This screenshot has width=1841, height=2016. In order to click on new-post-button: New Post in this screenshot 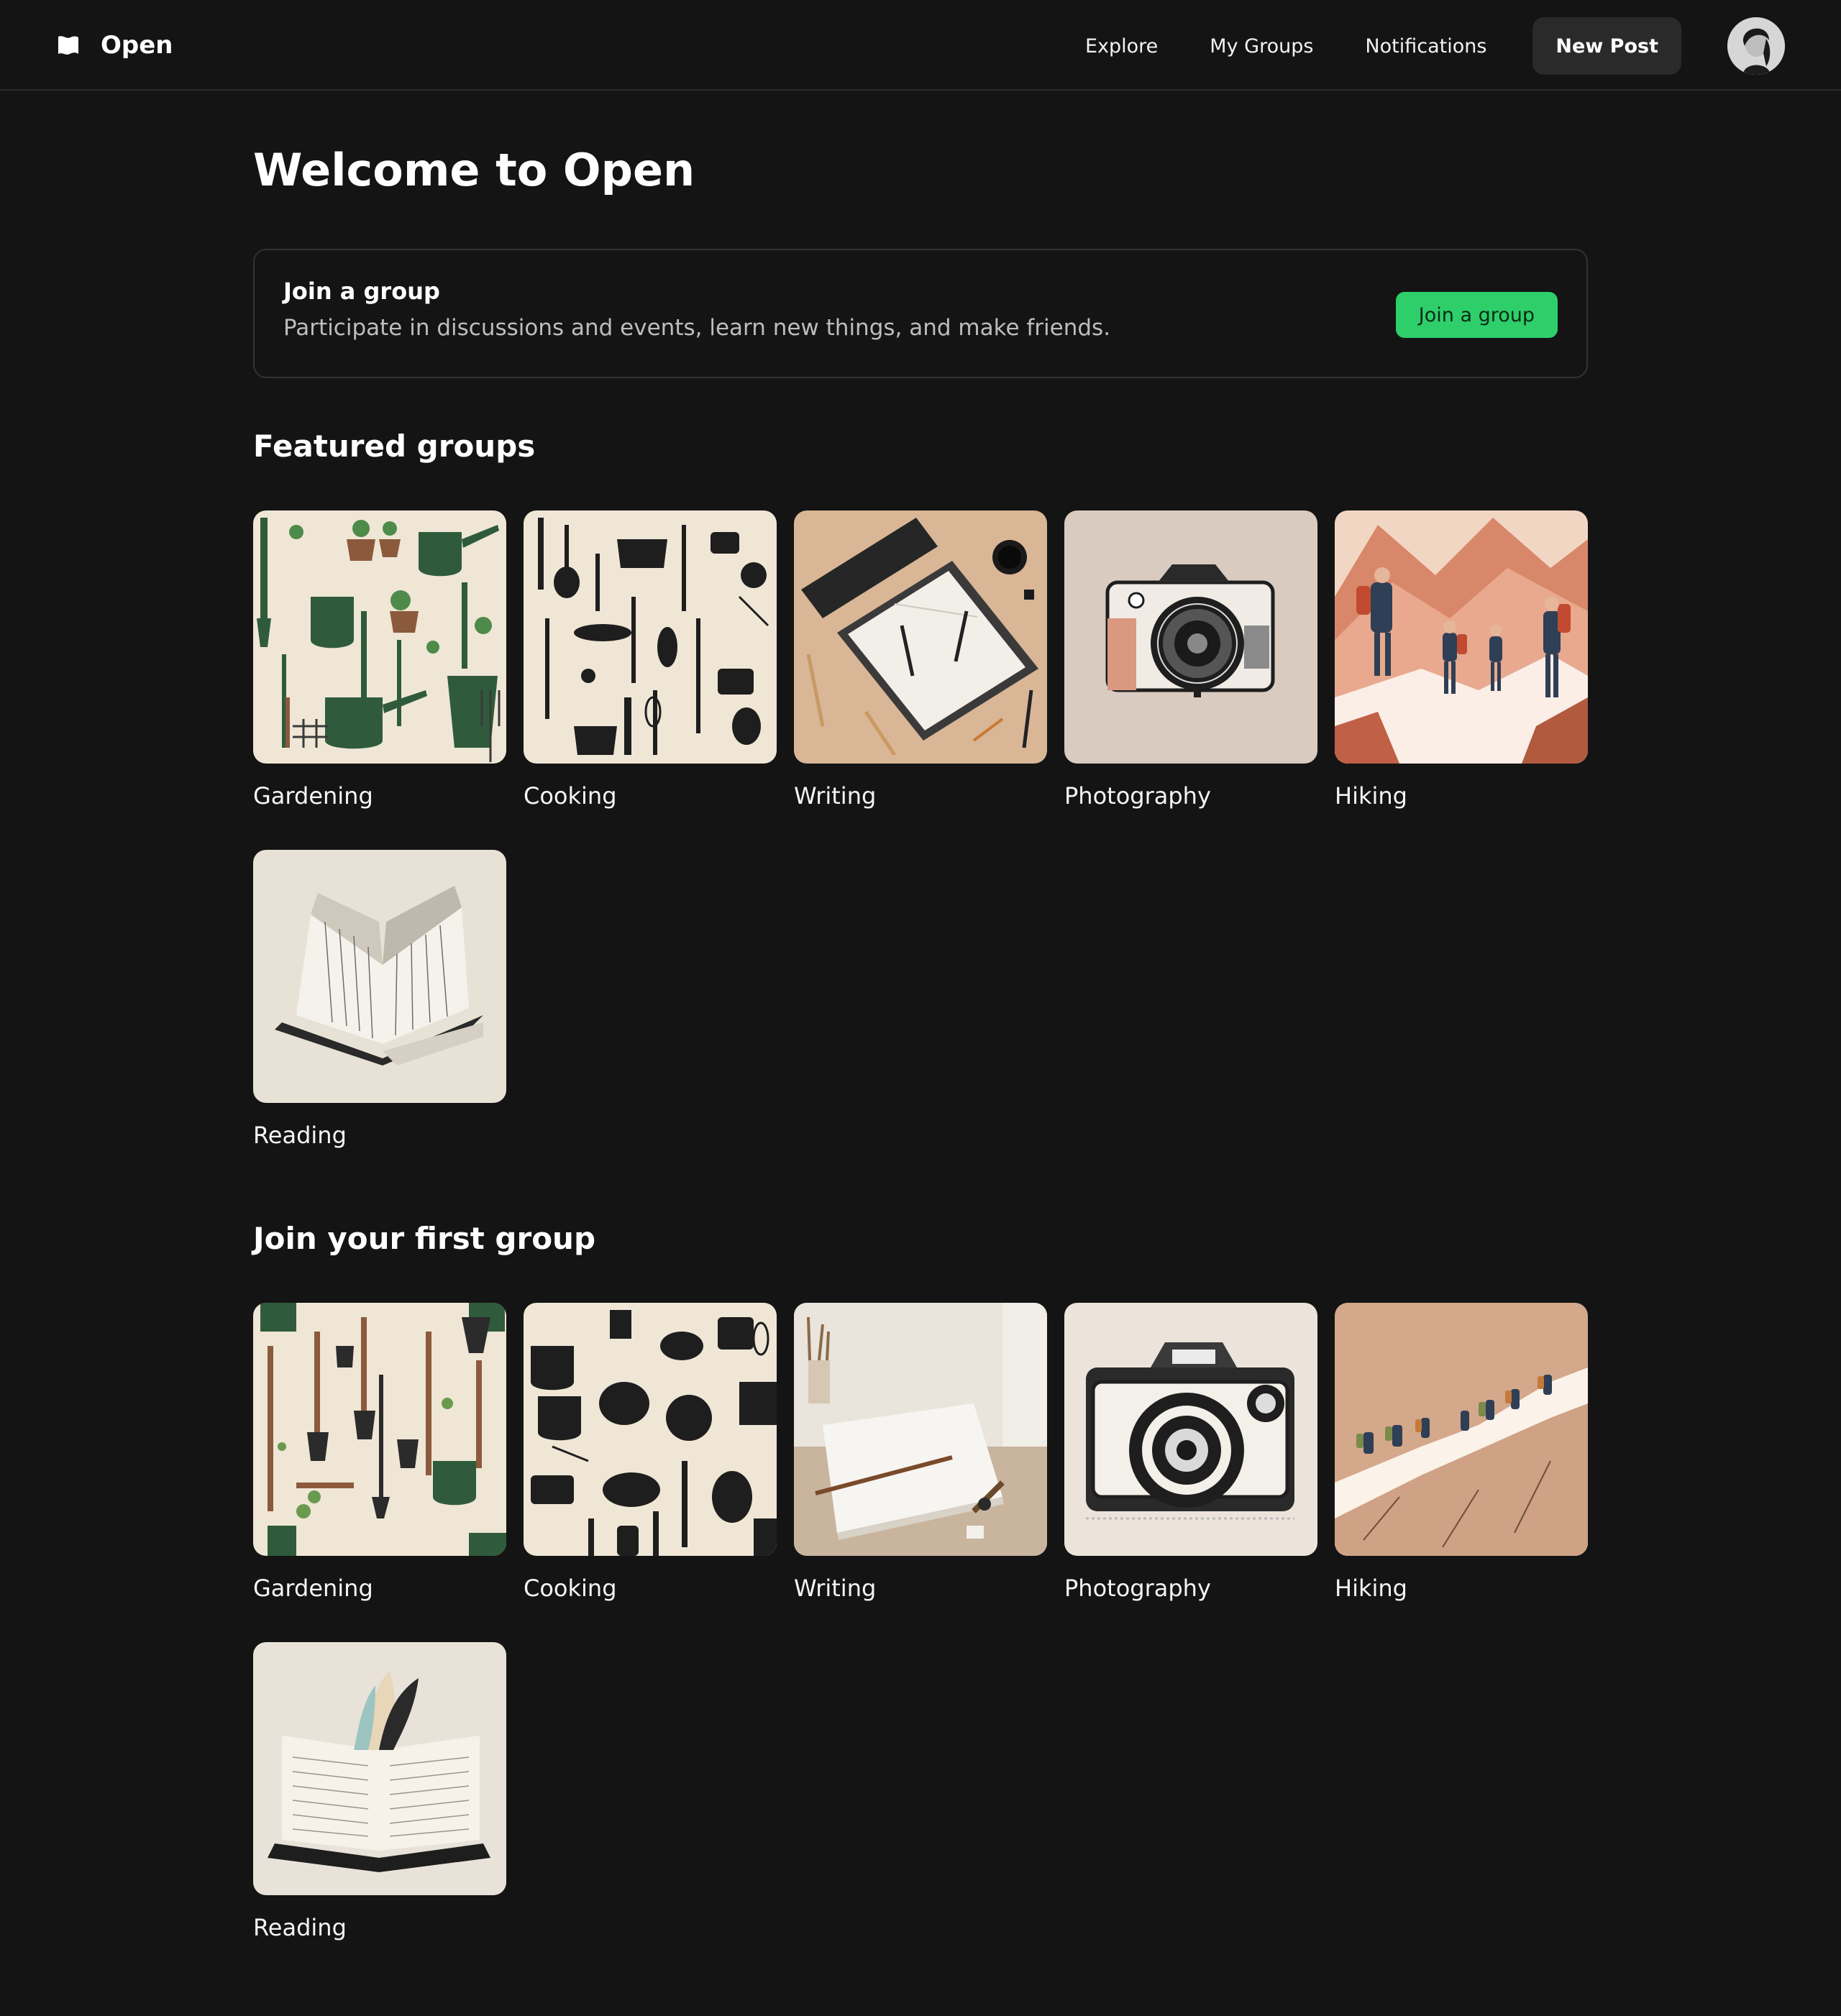, I will do `click(1606, 46)`.